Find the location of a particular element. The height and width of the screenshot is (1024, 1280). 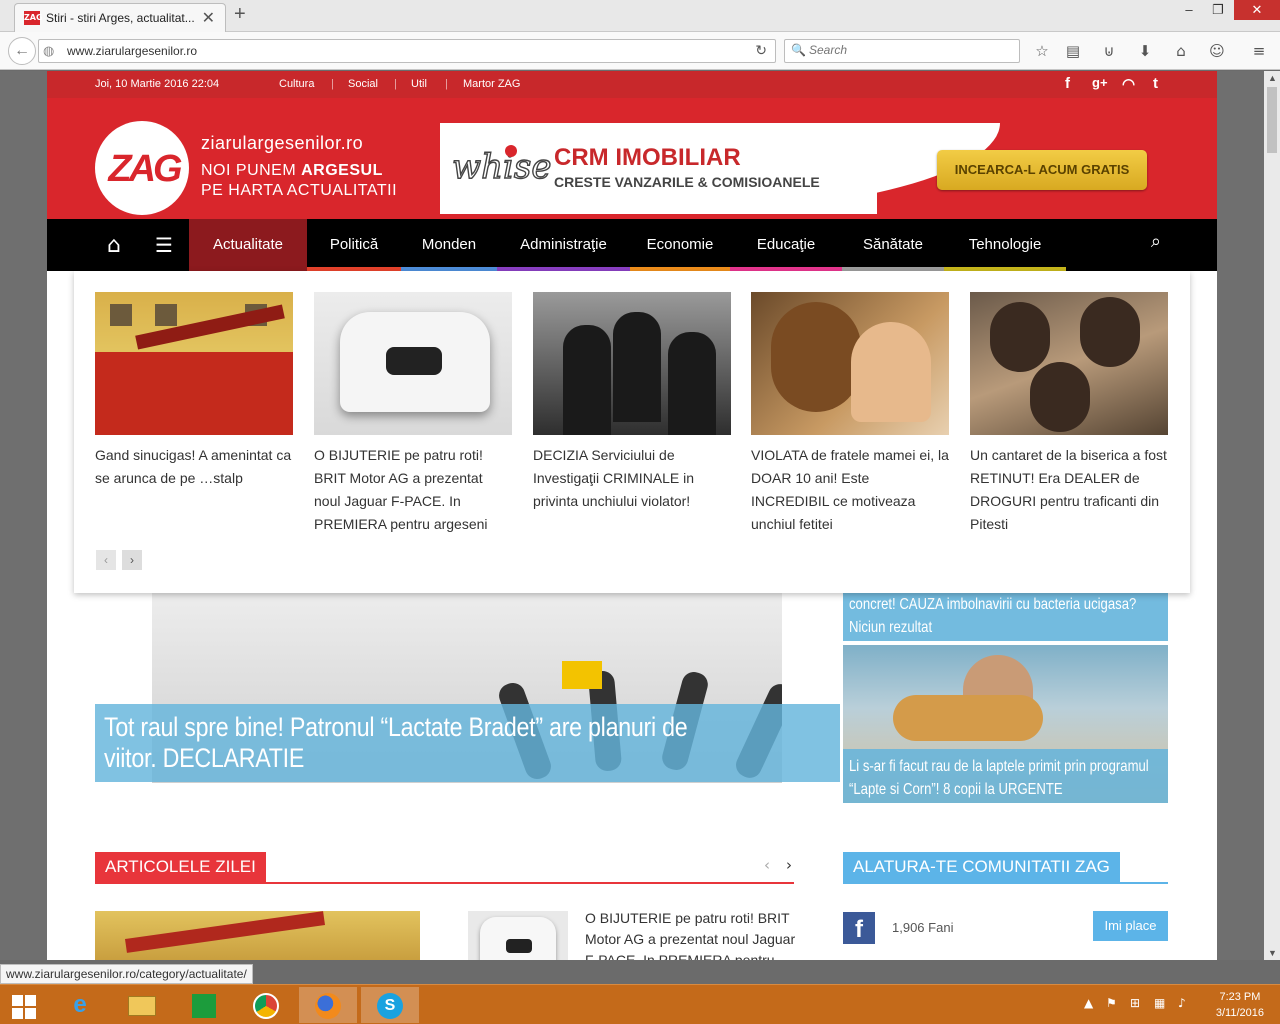

nav-actualitate: Actualitate is located at coordinates (248, 245).